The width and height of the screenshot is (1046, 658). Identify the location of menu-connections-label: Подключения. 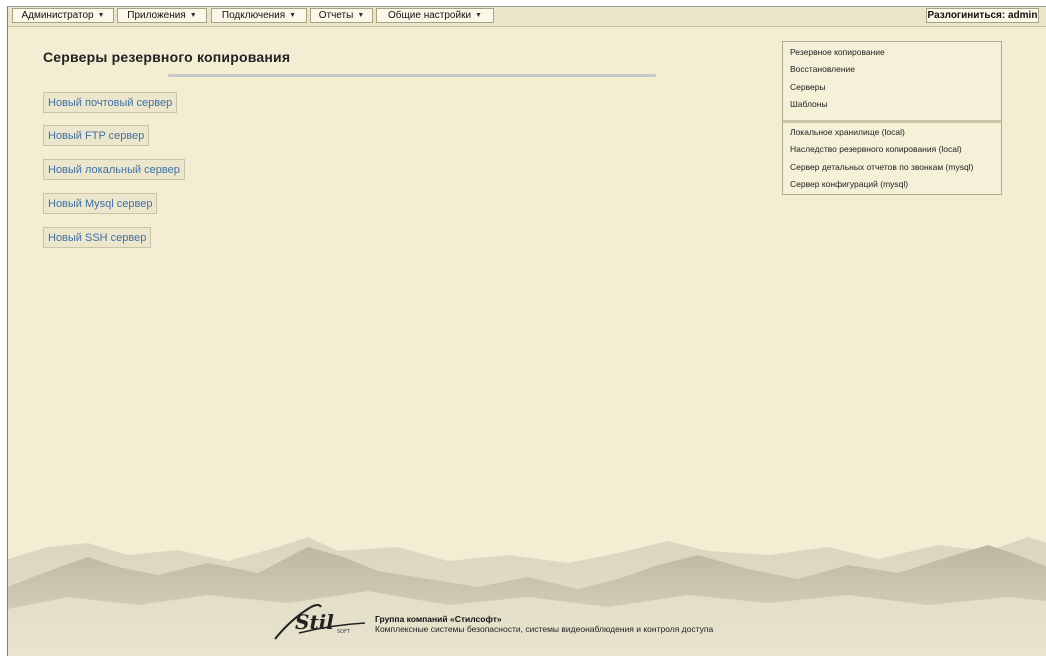
(253, 15).